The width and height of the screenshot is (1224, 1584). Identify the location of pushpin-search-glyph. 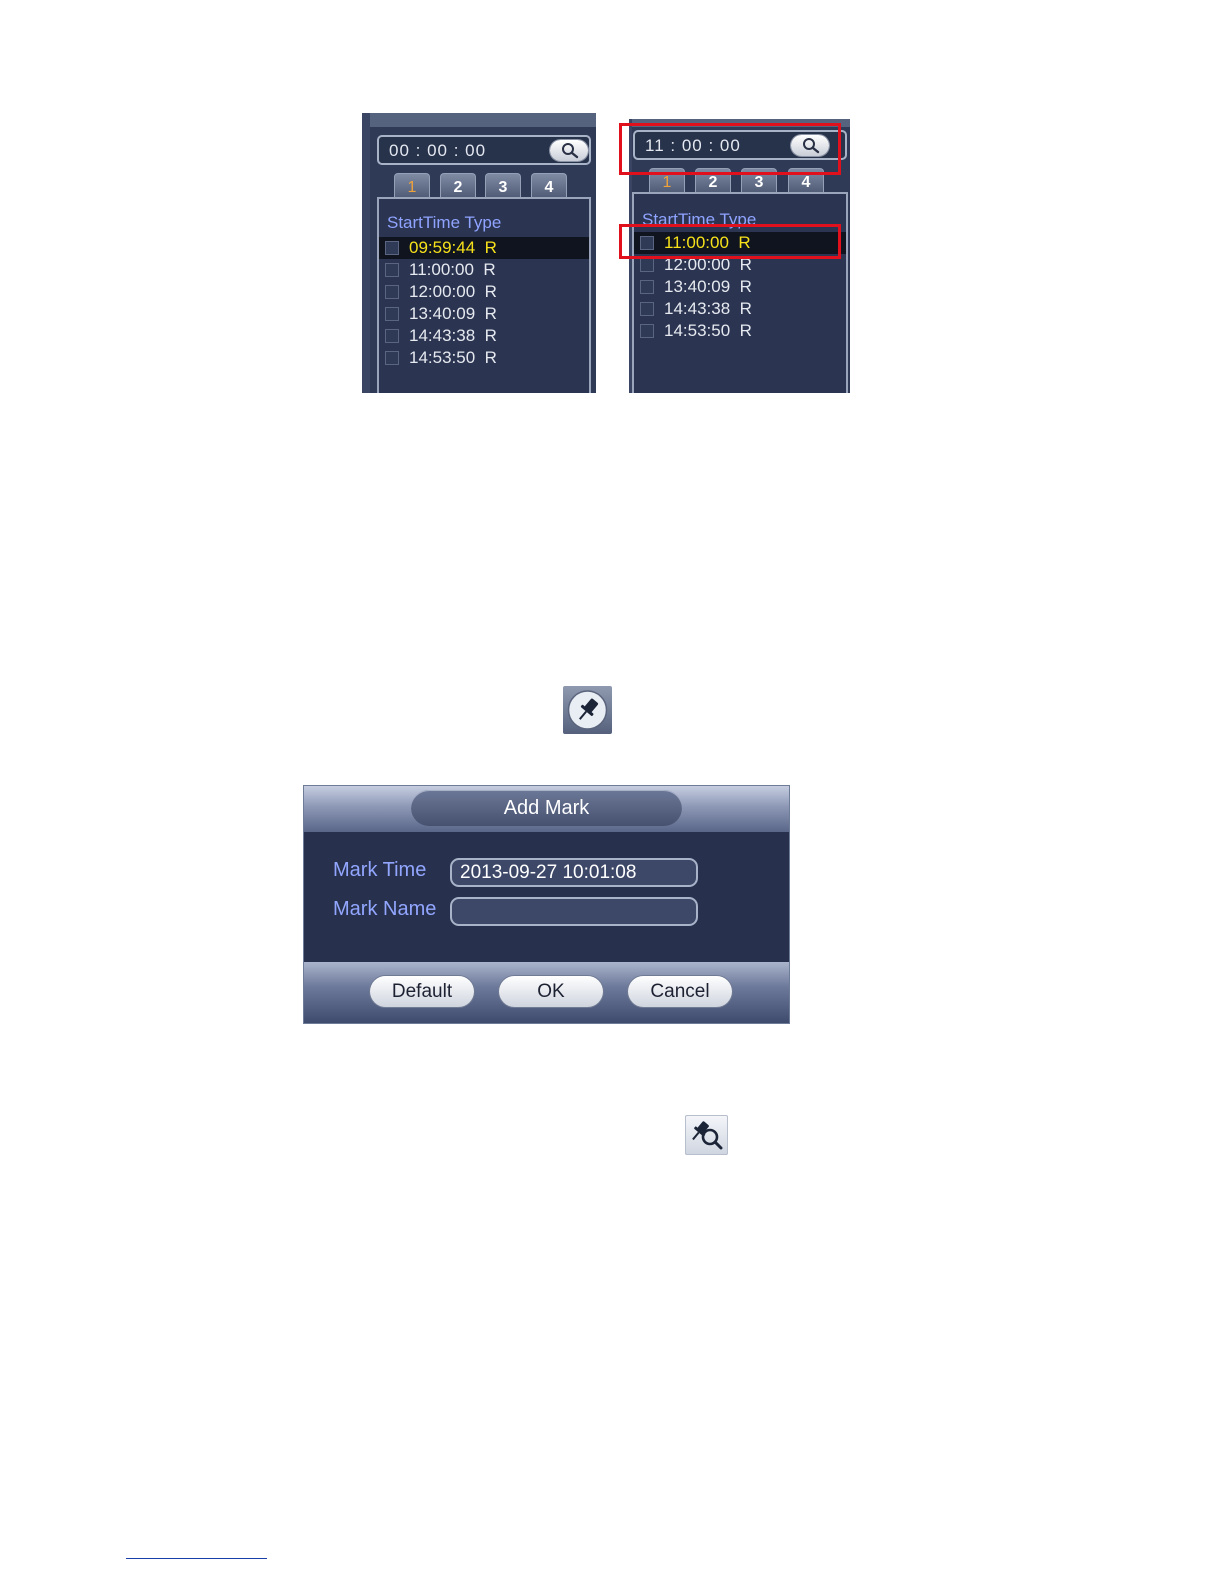
(707, 1135).